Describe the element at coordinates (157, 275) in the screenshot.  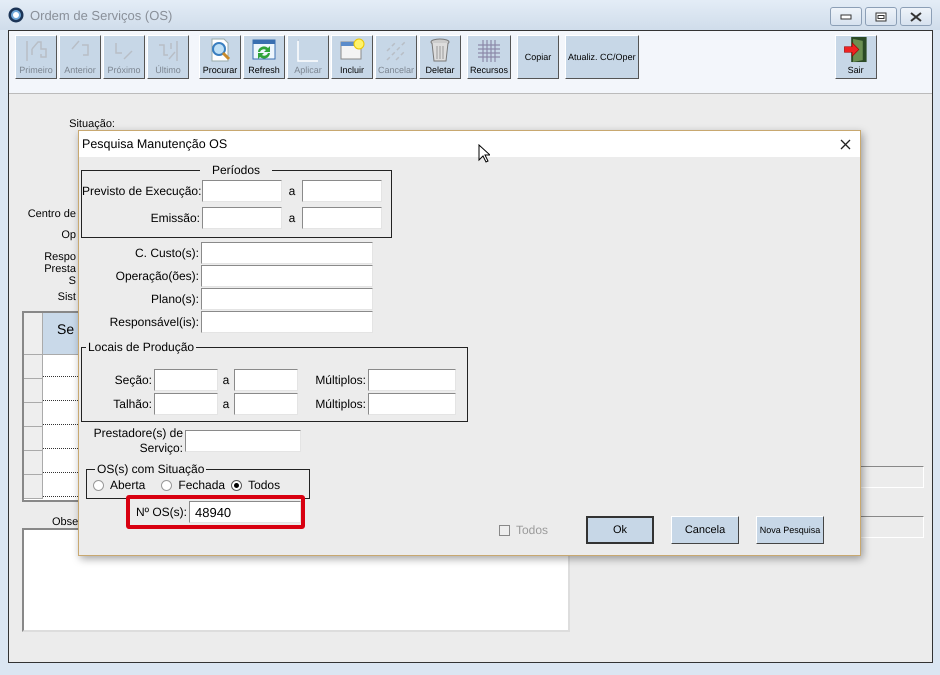
I see `field-label: Operação(ões):` at that location.